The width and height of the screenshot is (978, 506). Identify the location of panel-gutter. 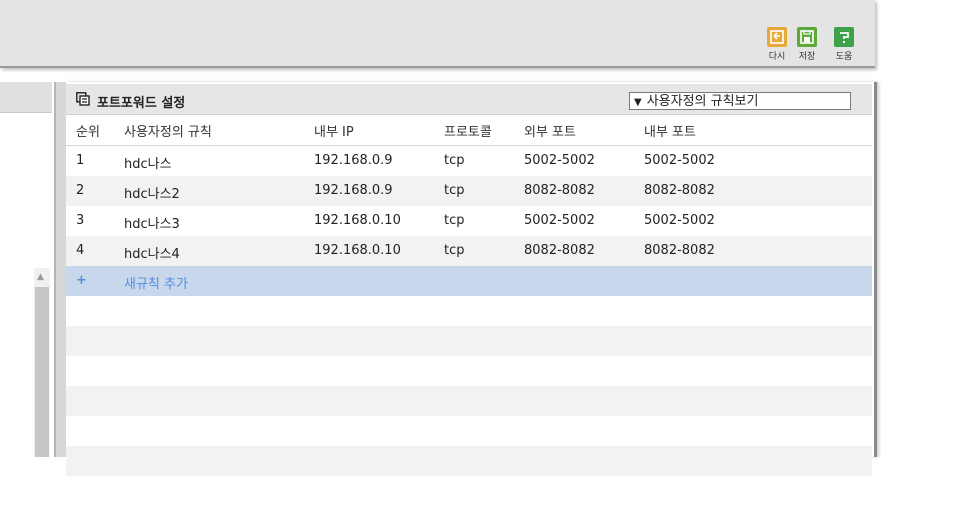
(61, 269).